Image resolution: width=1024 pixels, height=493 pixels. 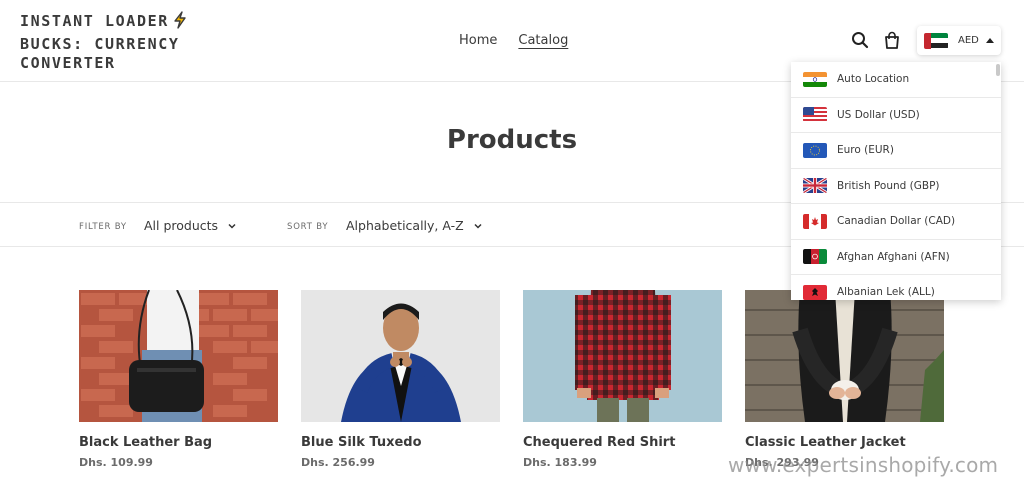 I want to click on currency-option-all: Albanian Lek (ALL), so click(x=896, y=287).